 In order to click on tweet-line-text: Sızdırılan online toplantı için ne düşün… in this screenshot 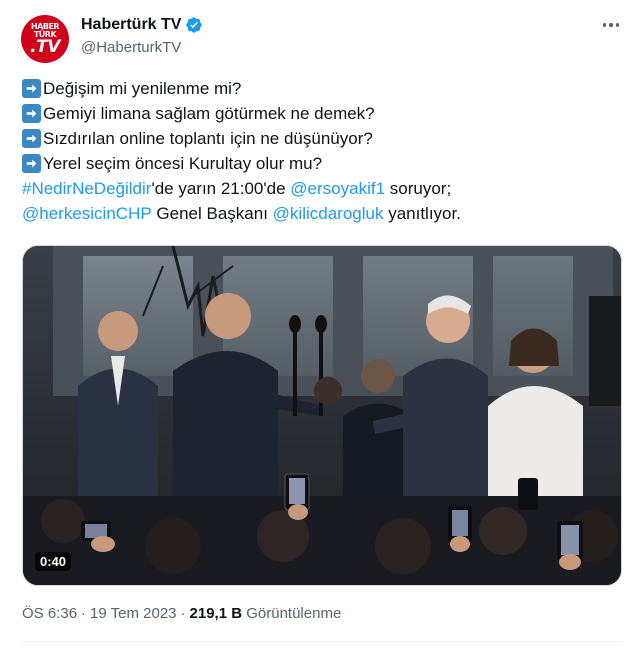, I will do `click(208, 138)`.